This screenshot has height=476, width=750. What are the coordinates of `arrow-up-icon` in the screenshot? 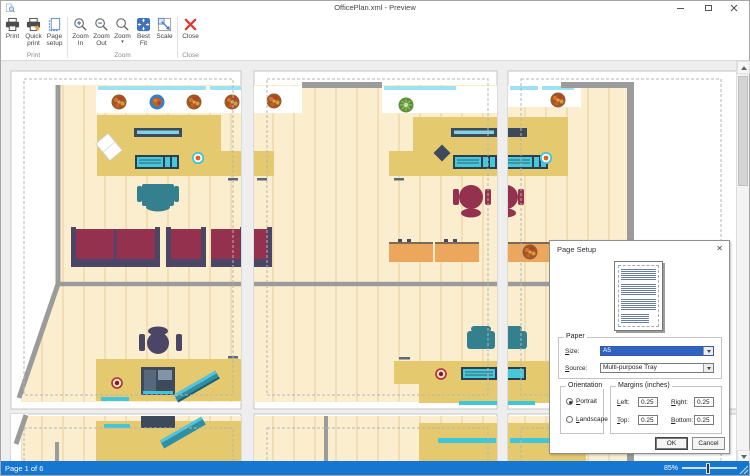 It's located at (743, 67).